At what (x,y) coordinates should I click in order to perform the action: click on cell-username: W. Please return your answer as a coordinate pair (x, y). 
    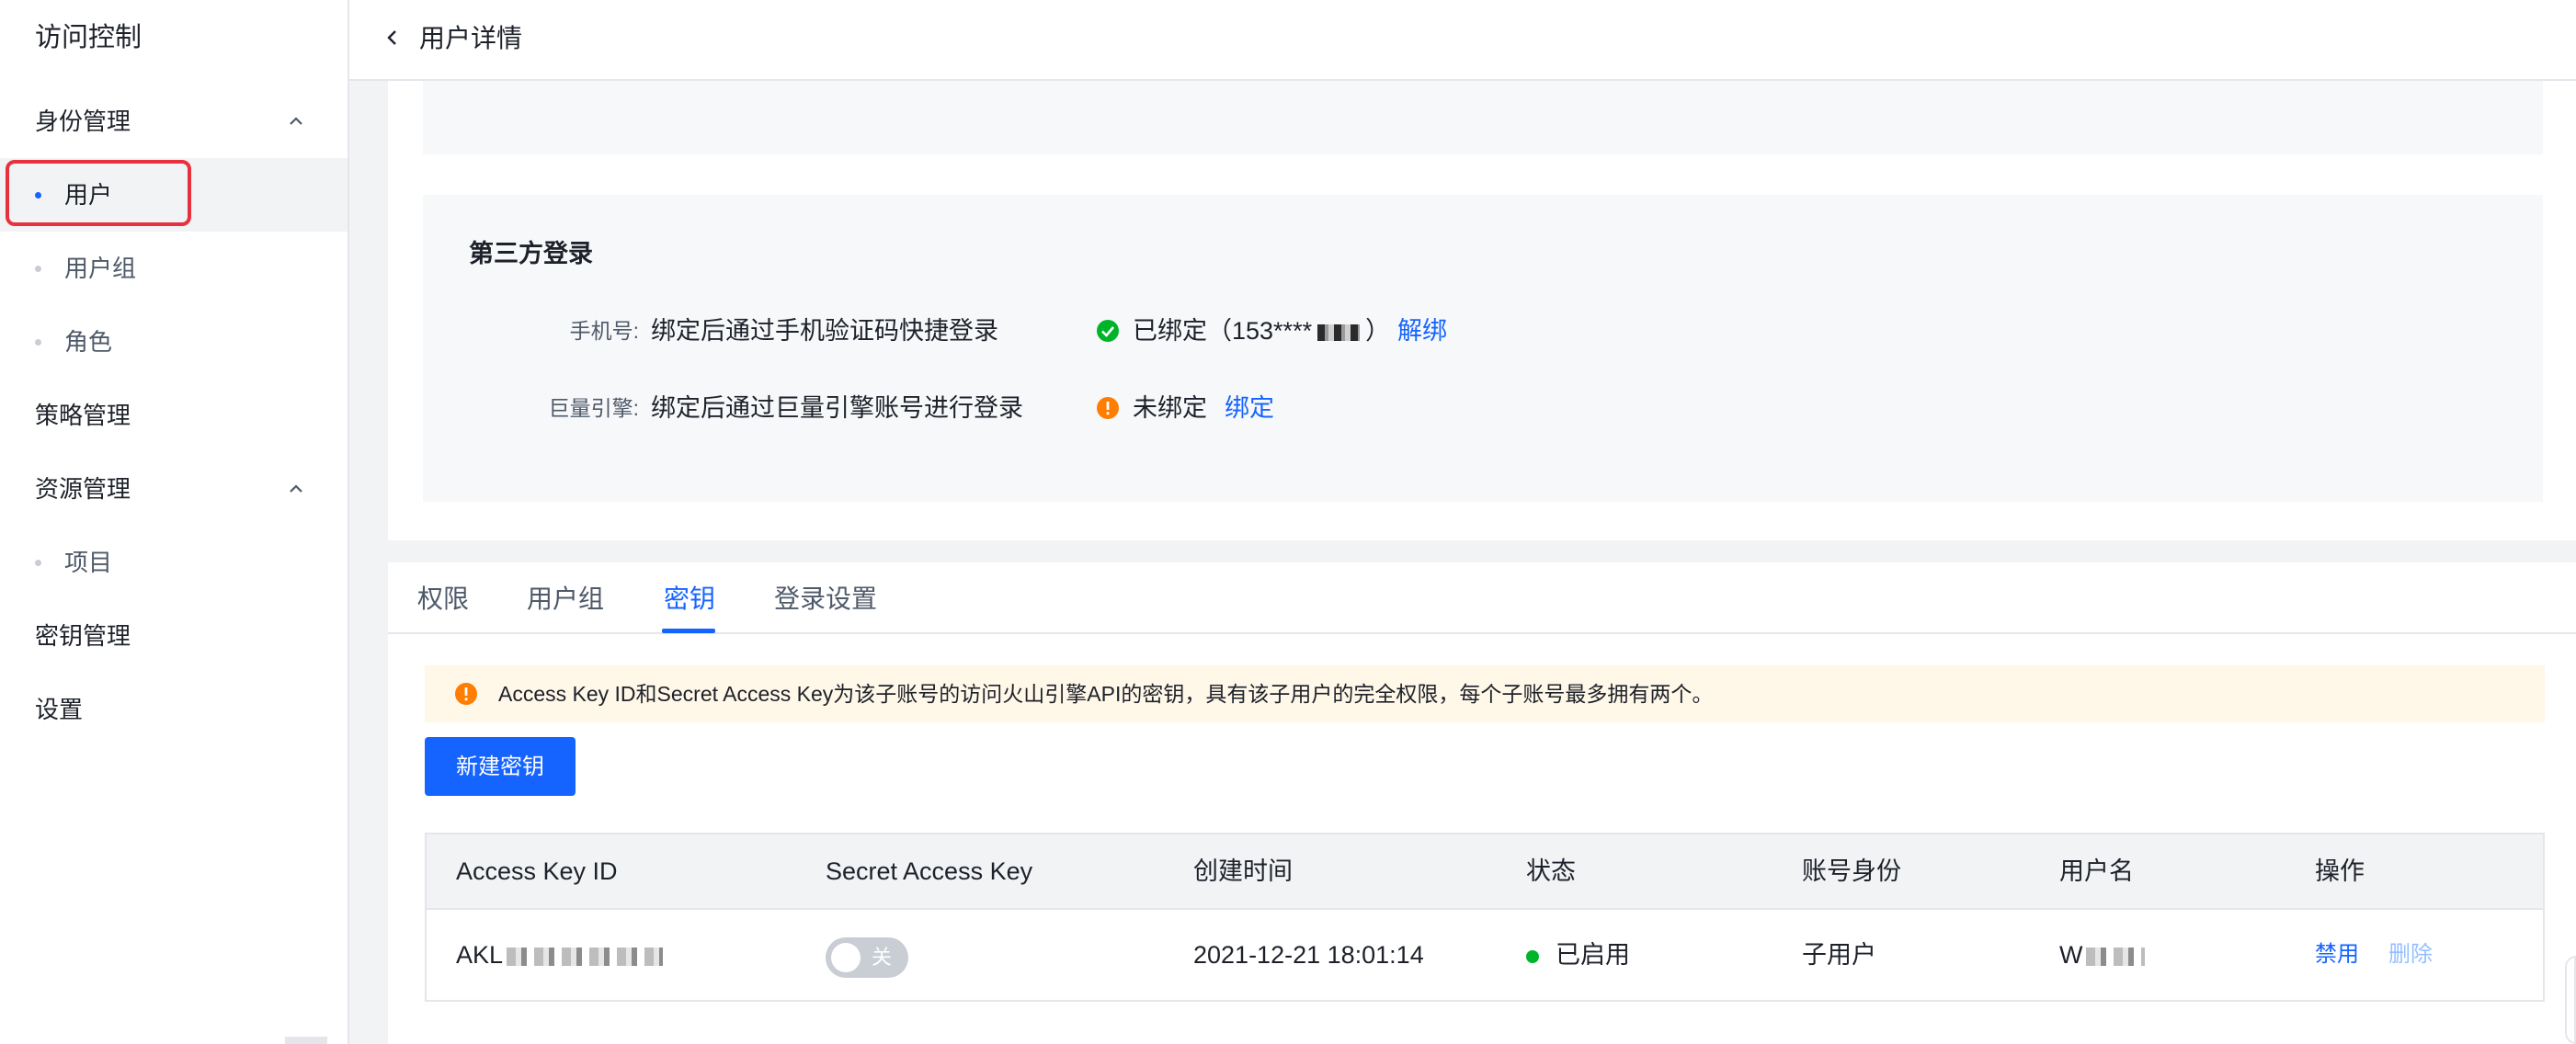
    Looking at the image, I should click on (2102, 955).